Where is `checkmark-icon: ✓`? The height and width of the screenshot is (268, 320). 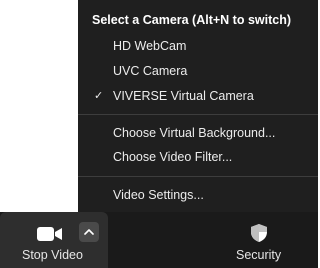
checkmark-icon: ✓ is located at coordinates (99, 96).